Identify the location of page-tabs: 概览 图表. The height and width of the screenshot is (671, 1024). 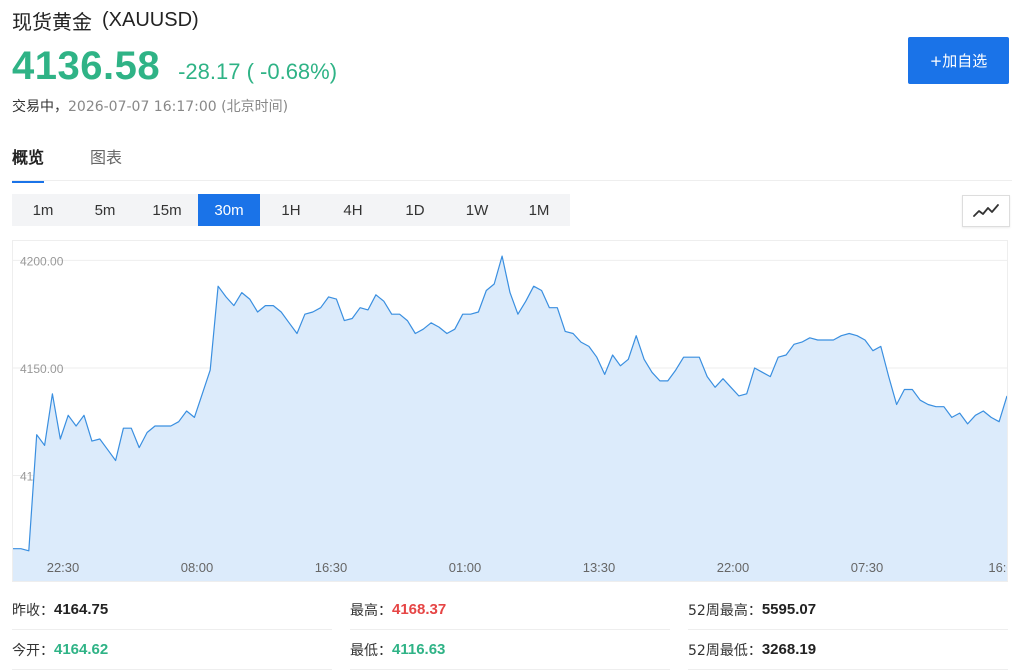
(67, 163).